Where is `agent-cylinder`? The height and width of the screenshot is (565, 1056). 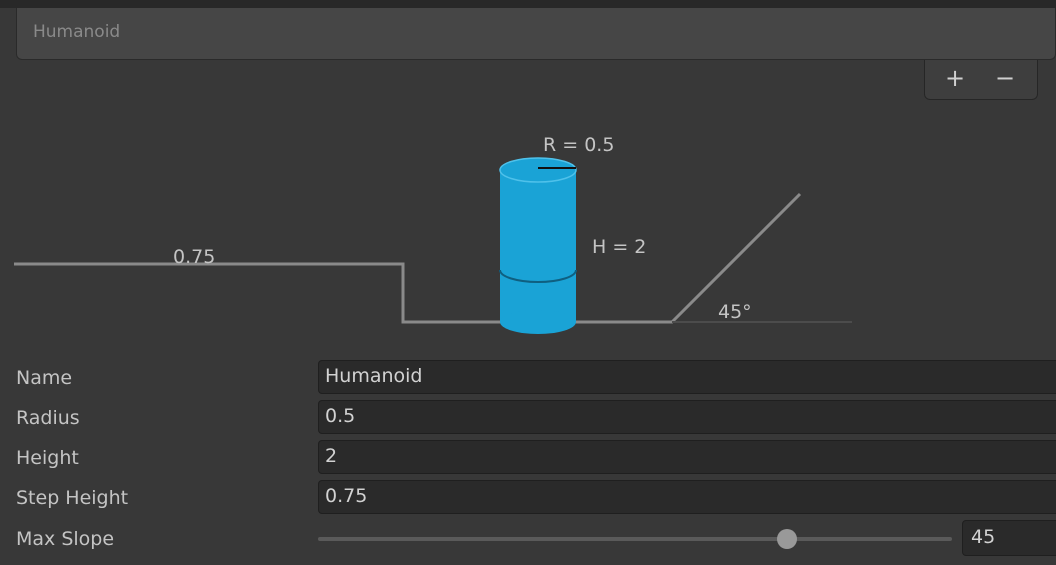
agent-cylinder is located at coordinates (538, 245).